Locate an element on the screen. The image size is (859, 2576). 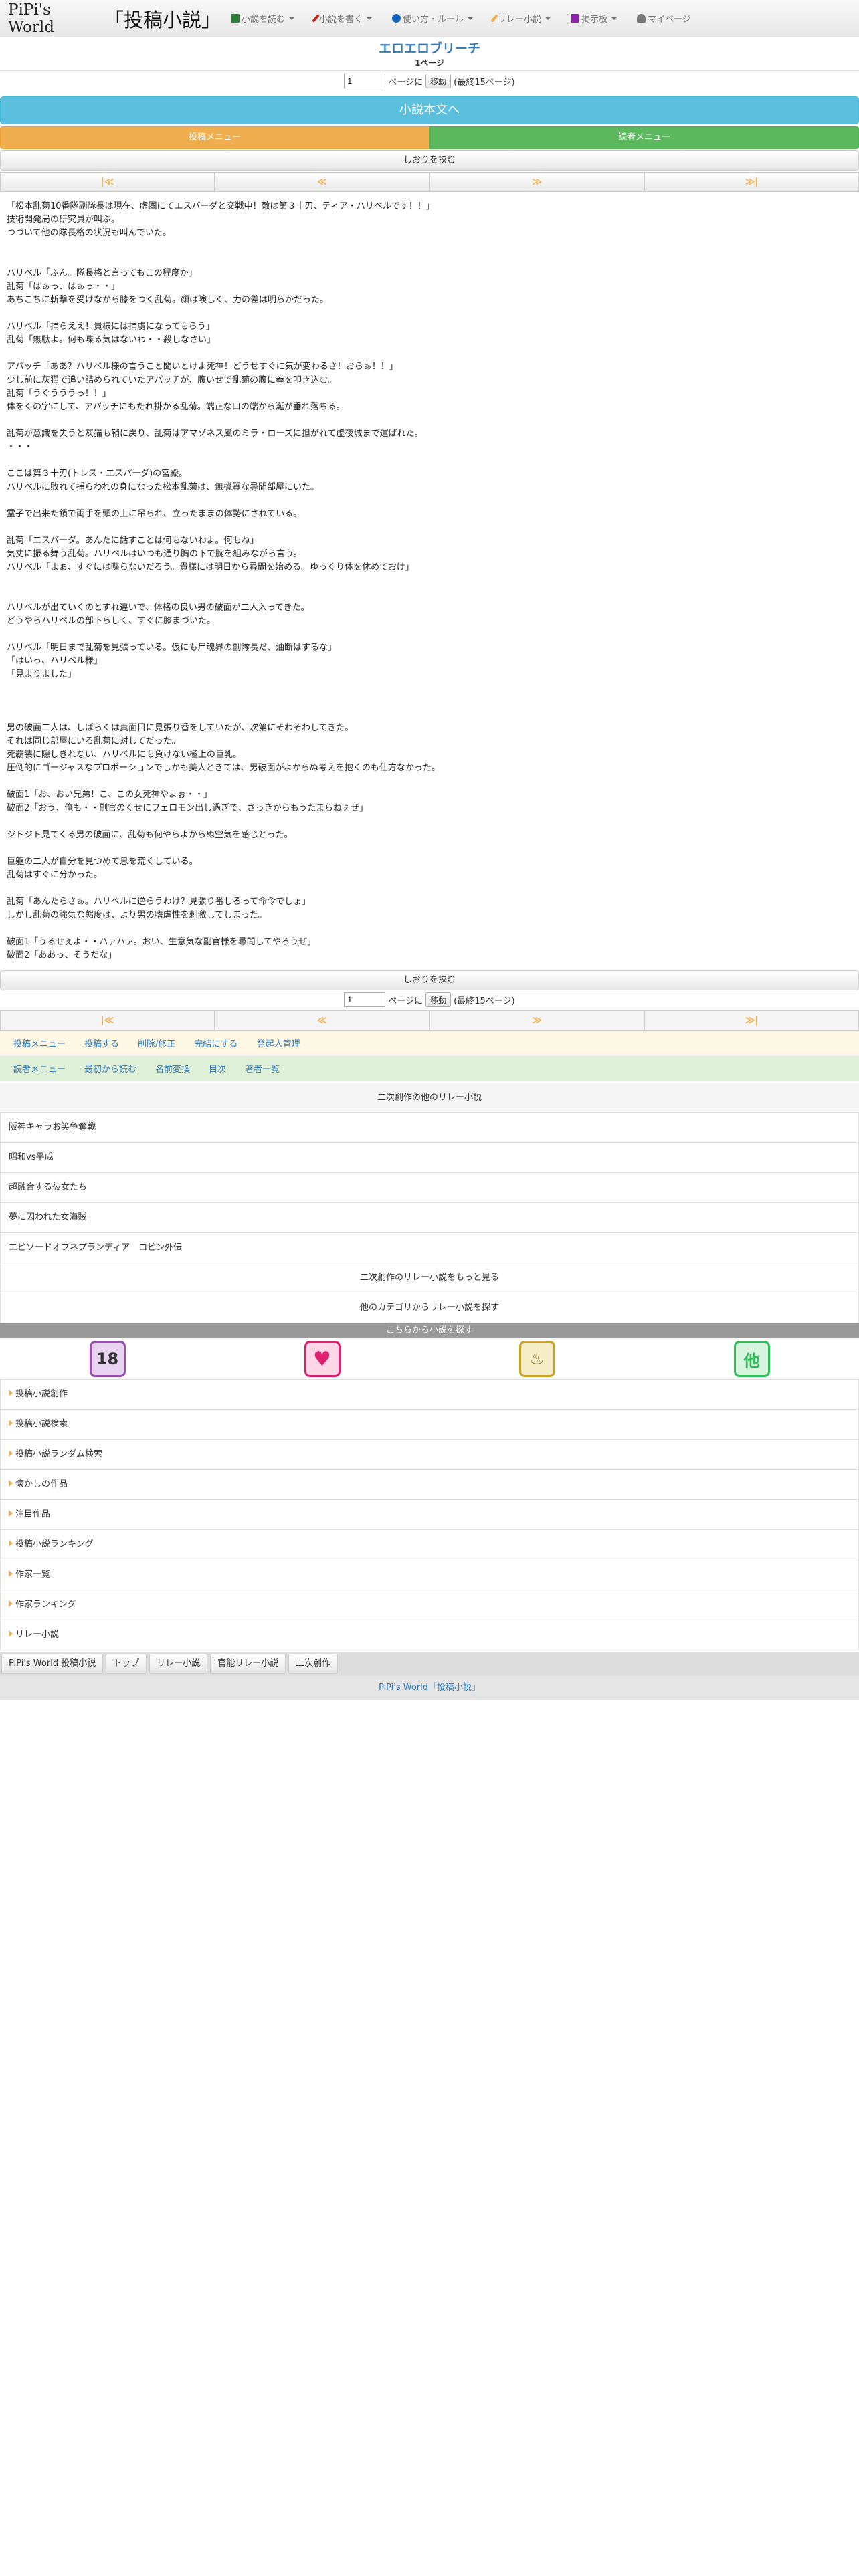
story-line: 破面1「お、おい兄弟！こ、この女死神やよぉ・・」 is located at coordinates (110, 795).